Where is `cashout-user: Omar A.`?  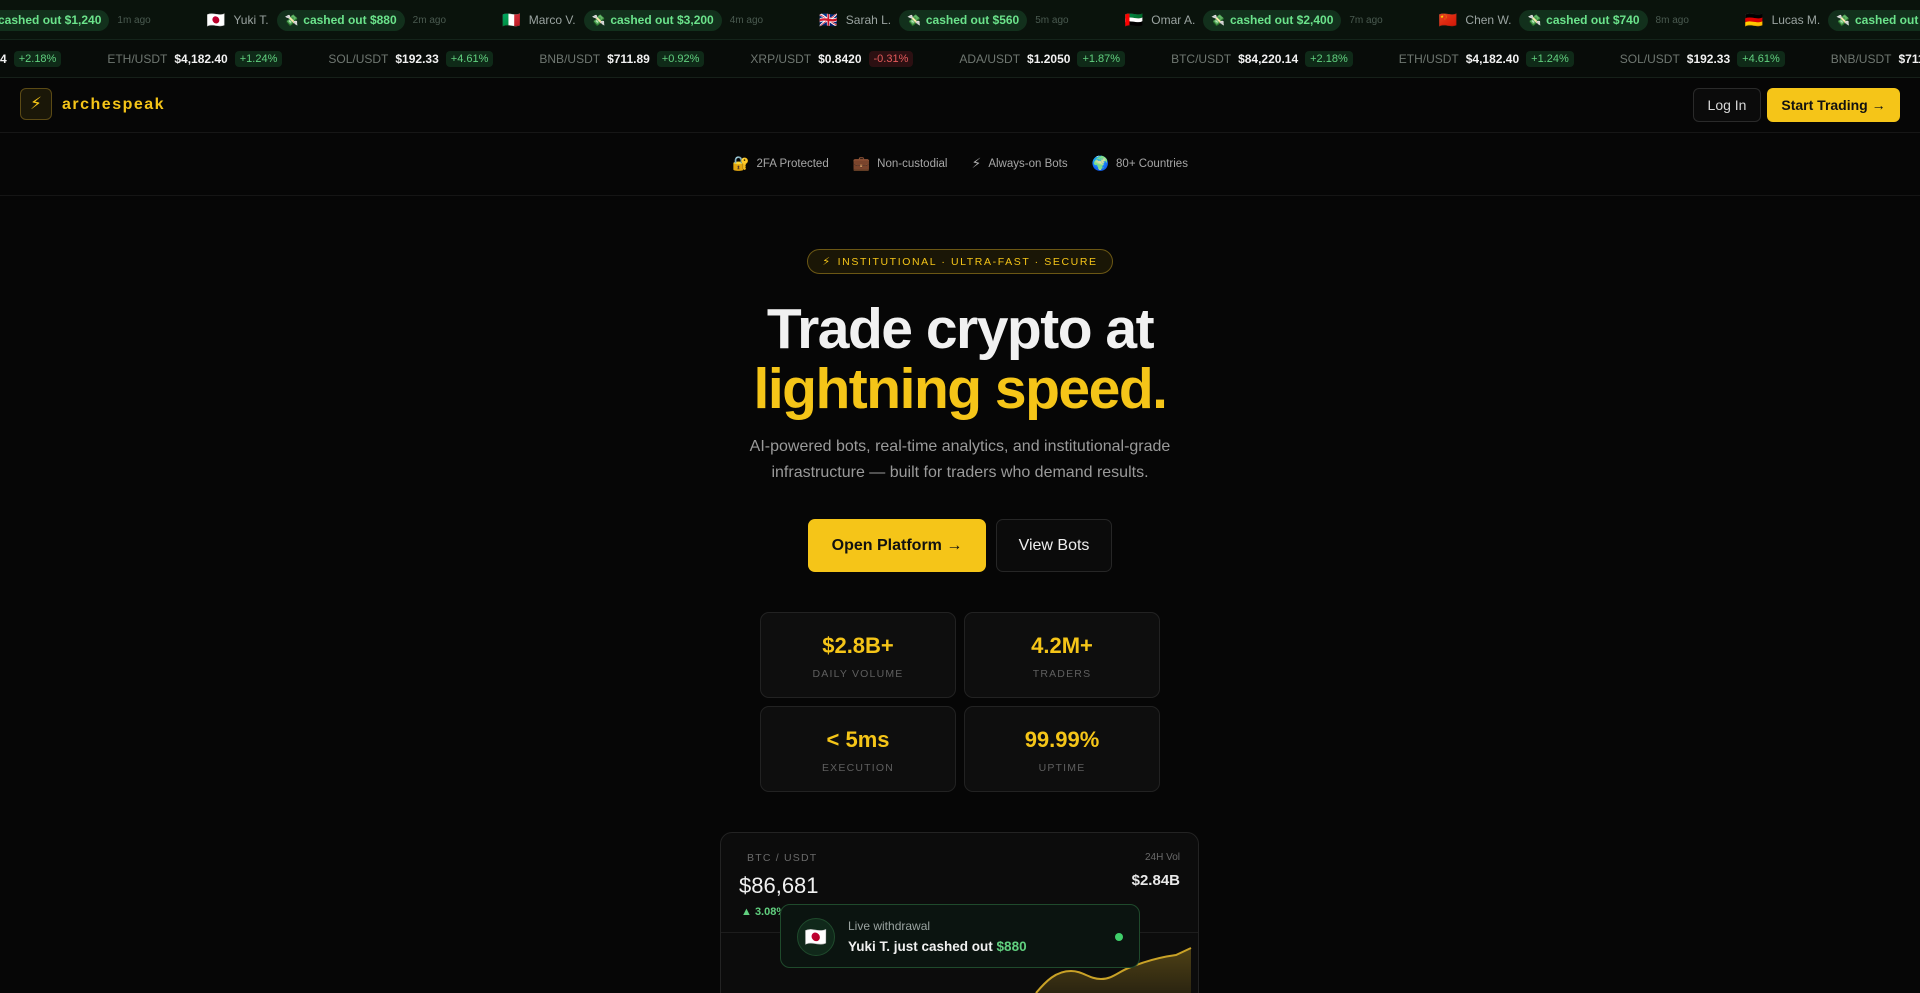
cashout-user: Omar A. is located at coordinates (1173, 20).